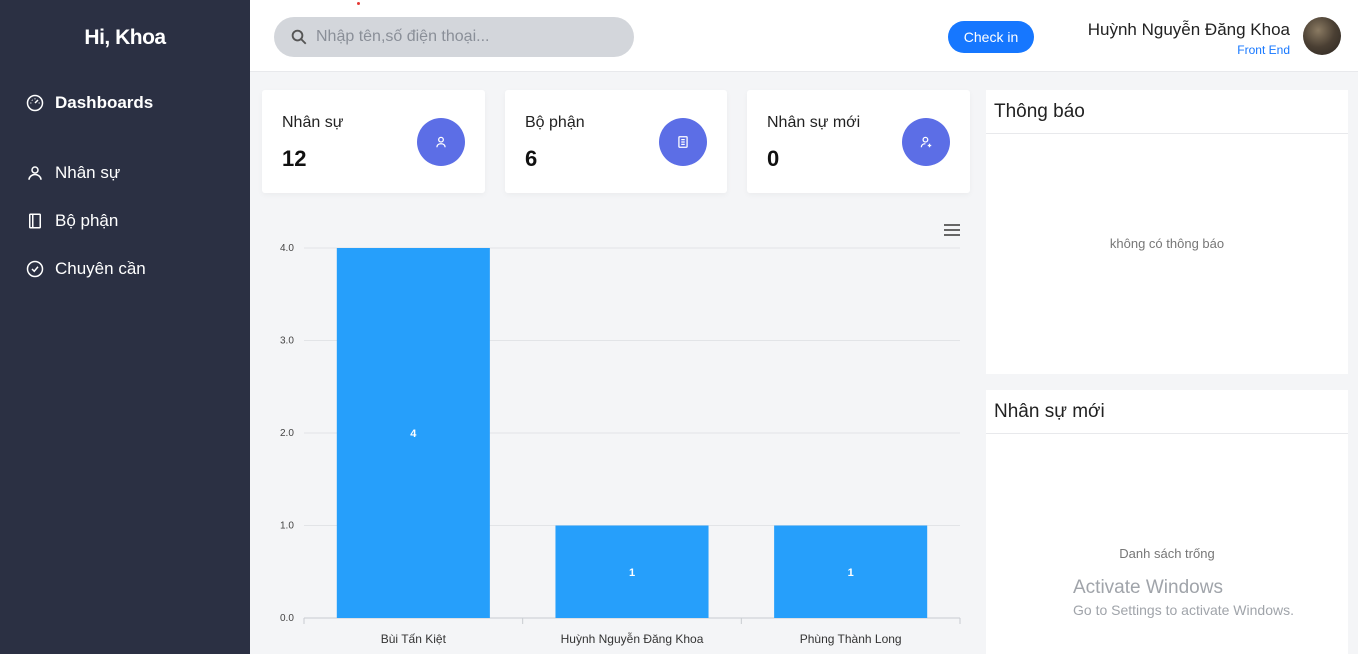 The height and width of the screenshot is (654, 1358). I want to click on y-tick-label: 0.0, so click(287, 618).